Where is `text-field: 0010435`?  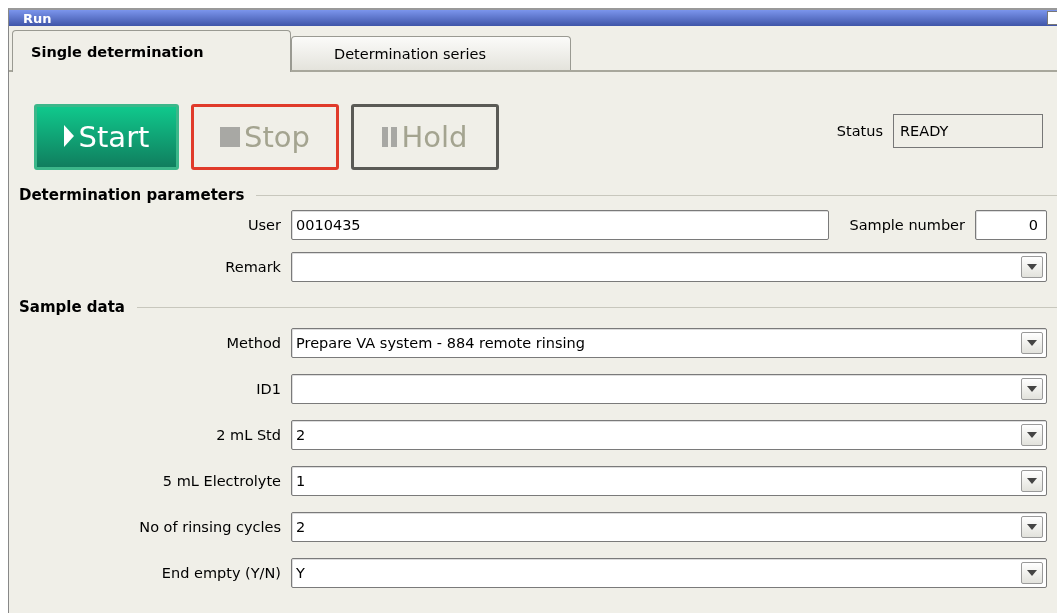
text-field: 0010435 is located at coordinates (560, 225).